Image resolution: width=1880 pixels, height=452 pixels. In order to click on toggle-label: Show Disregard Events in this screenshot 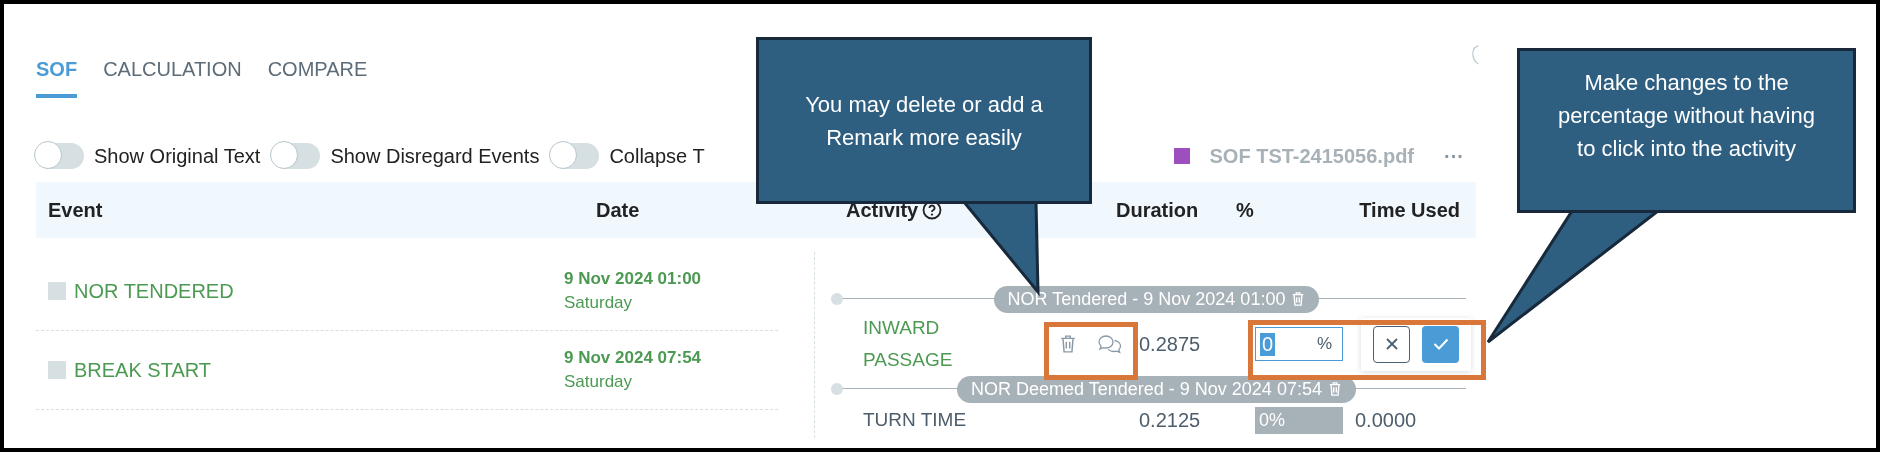, I will do `click(435, 156)`.